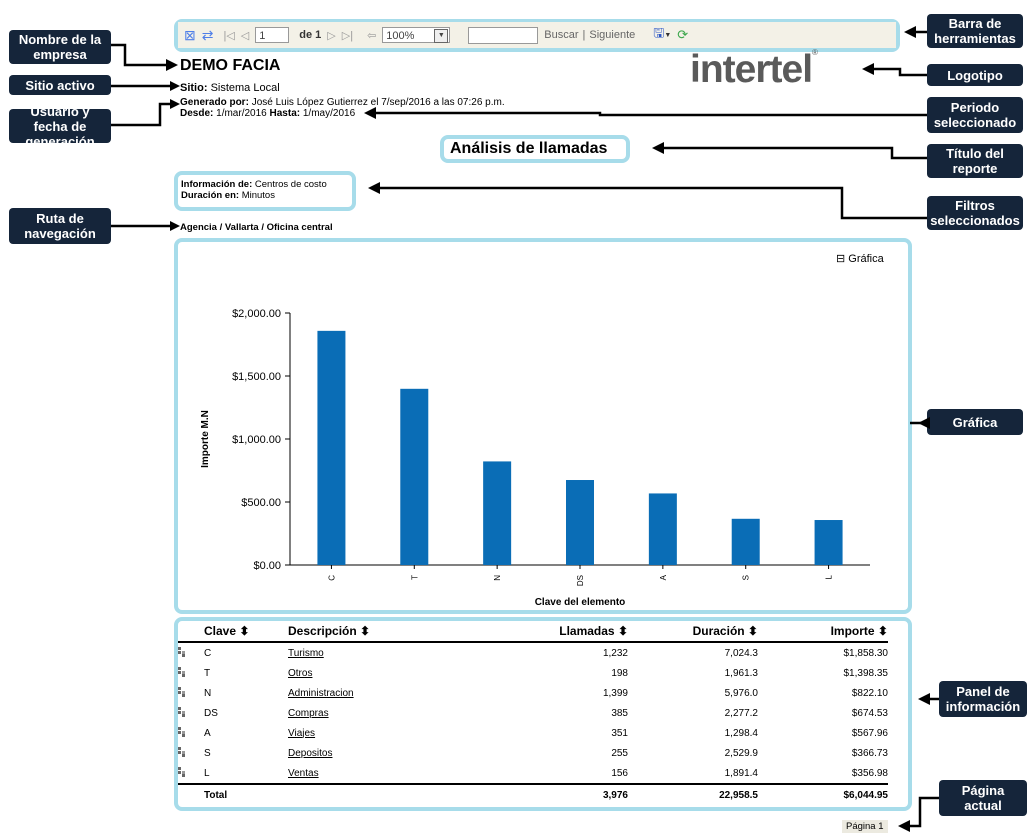 This screenshot has width=1031, height=833. What do you see at coordinates (190, 35) in the screenshot?
I see `export-doc-icon: ⊠` at bounding box center [190, 35].